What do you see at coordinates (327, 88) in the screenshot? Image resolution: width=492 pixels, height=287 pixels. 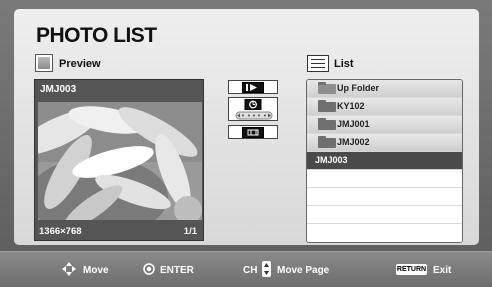 I see `up-folder-icon` at bounding box center [327, 88].